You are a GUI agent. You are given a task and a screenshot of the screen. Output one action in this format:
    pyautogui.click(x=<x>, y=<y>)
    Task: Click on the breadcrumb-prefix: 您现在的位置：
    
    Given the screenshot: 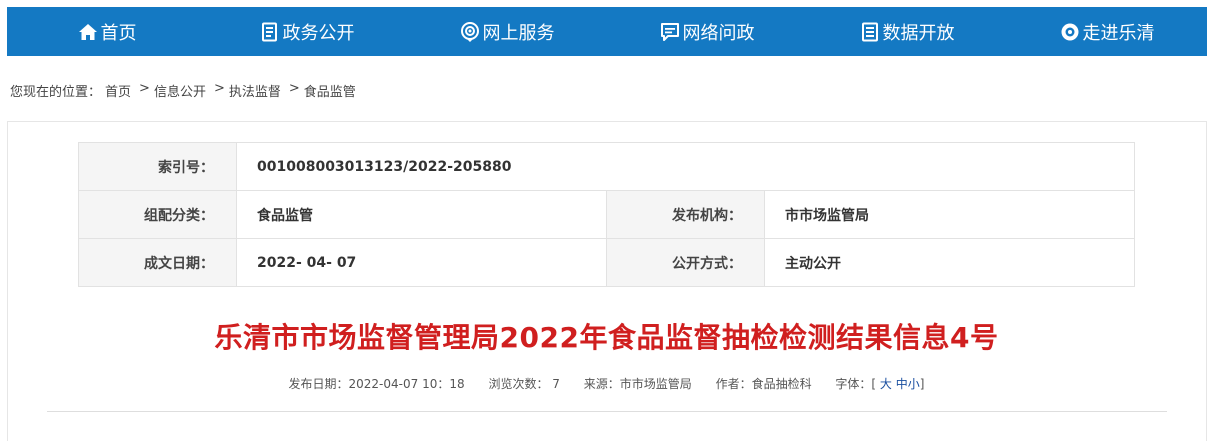 What is the action you would take?
    pyautogui.click(x=56, y=92)
    